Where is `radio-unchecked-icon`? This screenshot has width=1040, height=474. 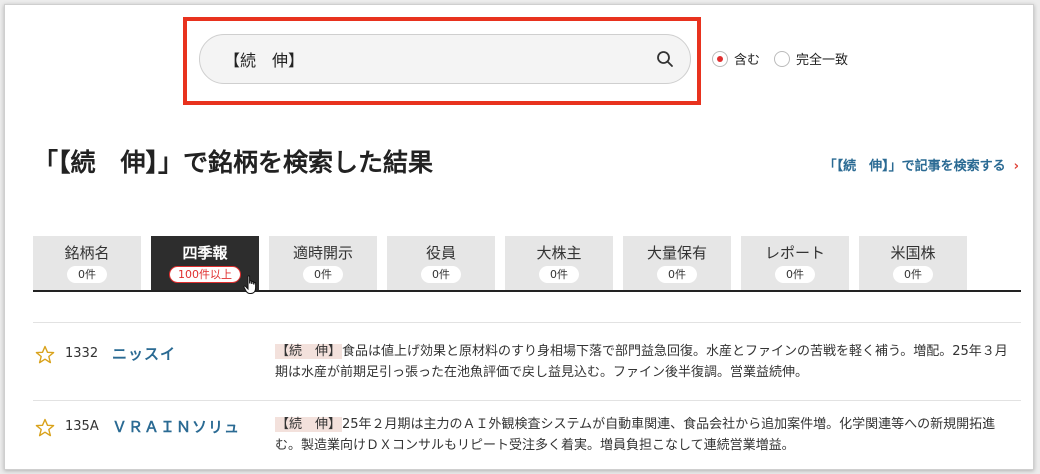
radio-unchecked-icon is located at coordinates (782, 58).